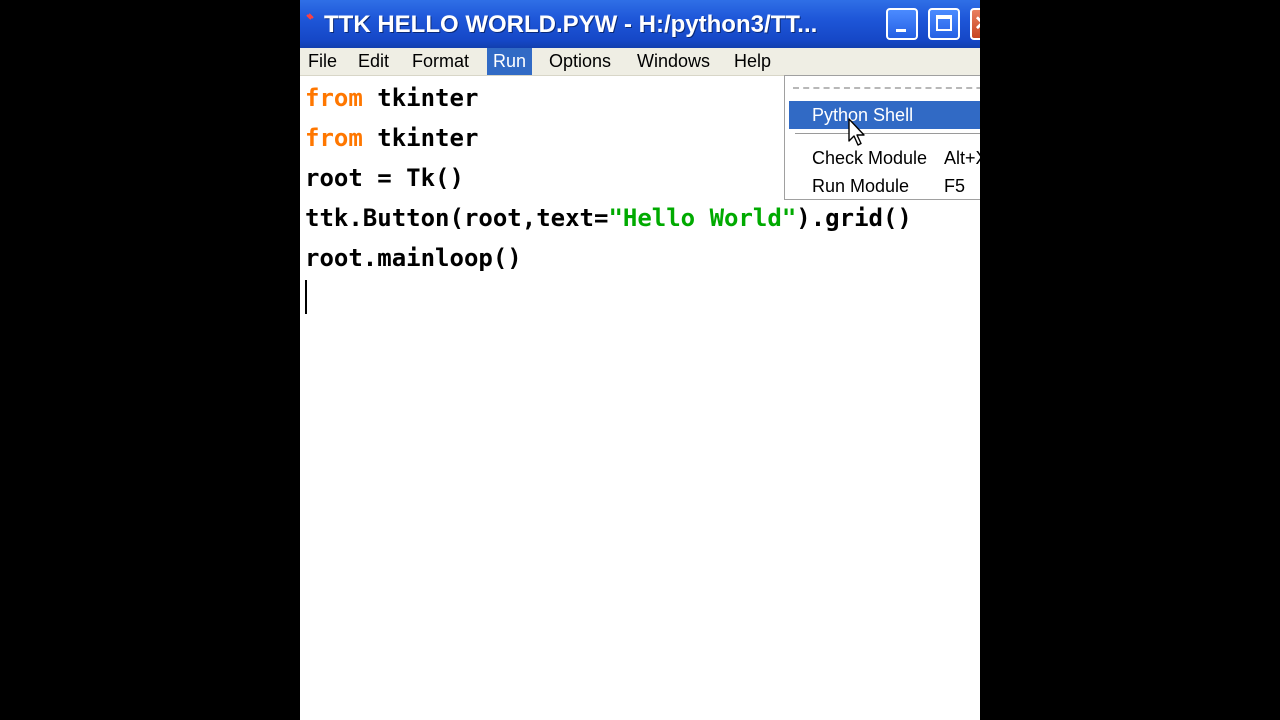 Image resolution: width=1280 pixels, height=720 pixels. I want to click on menu-item-python-shell: Python Shell, so click(884, 115).